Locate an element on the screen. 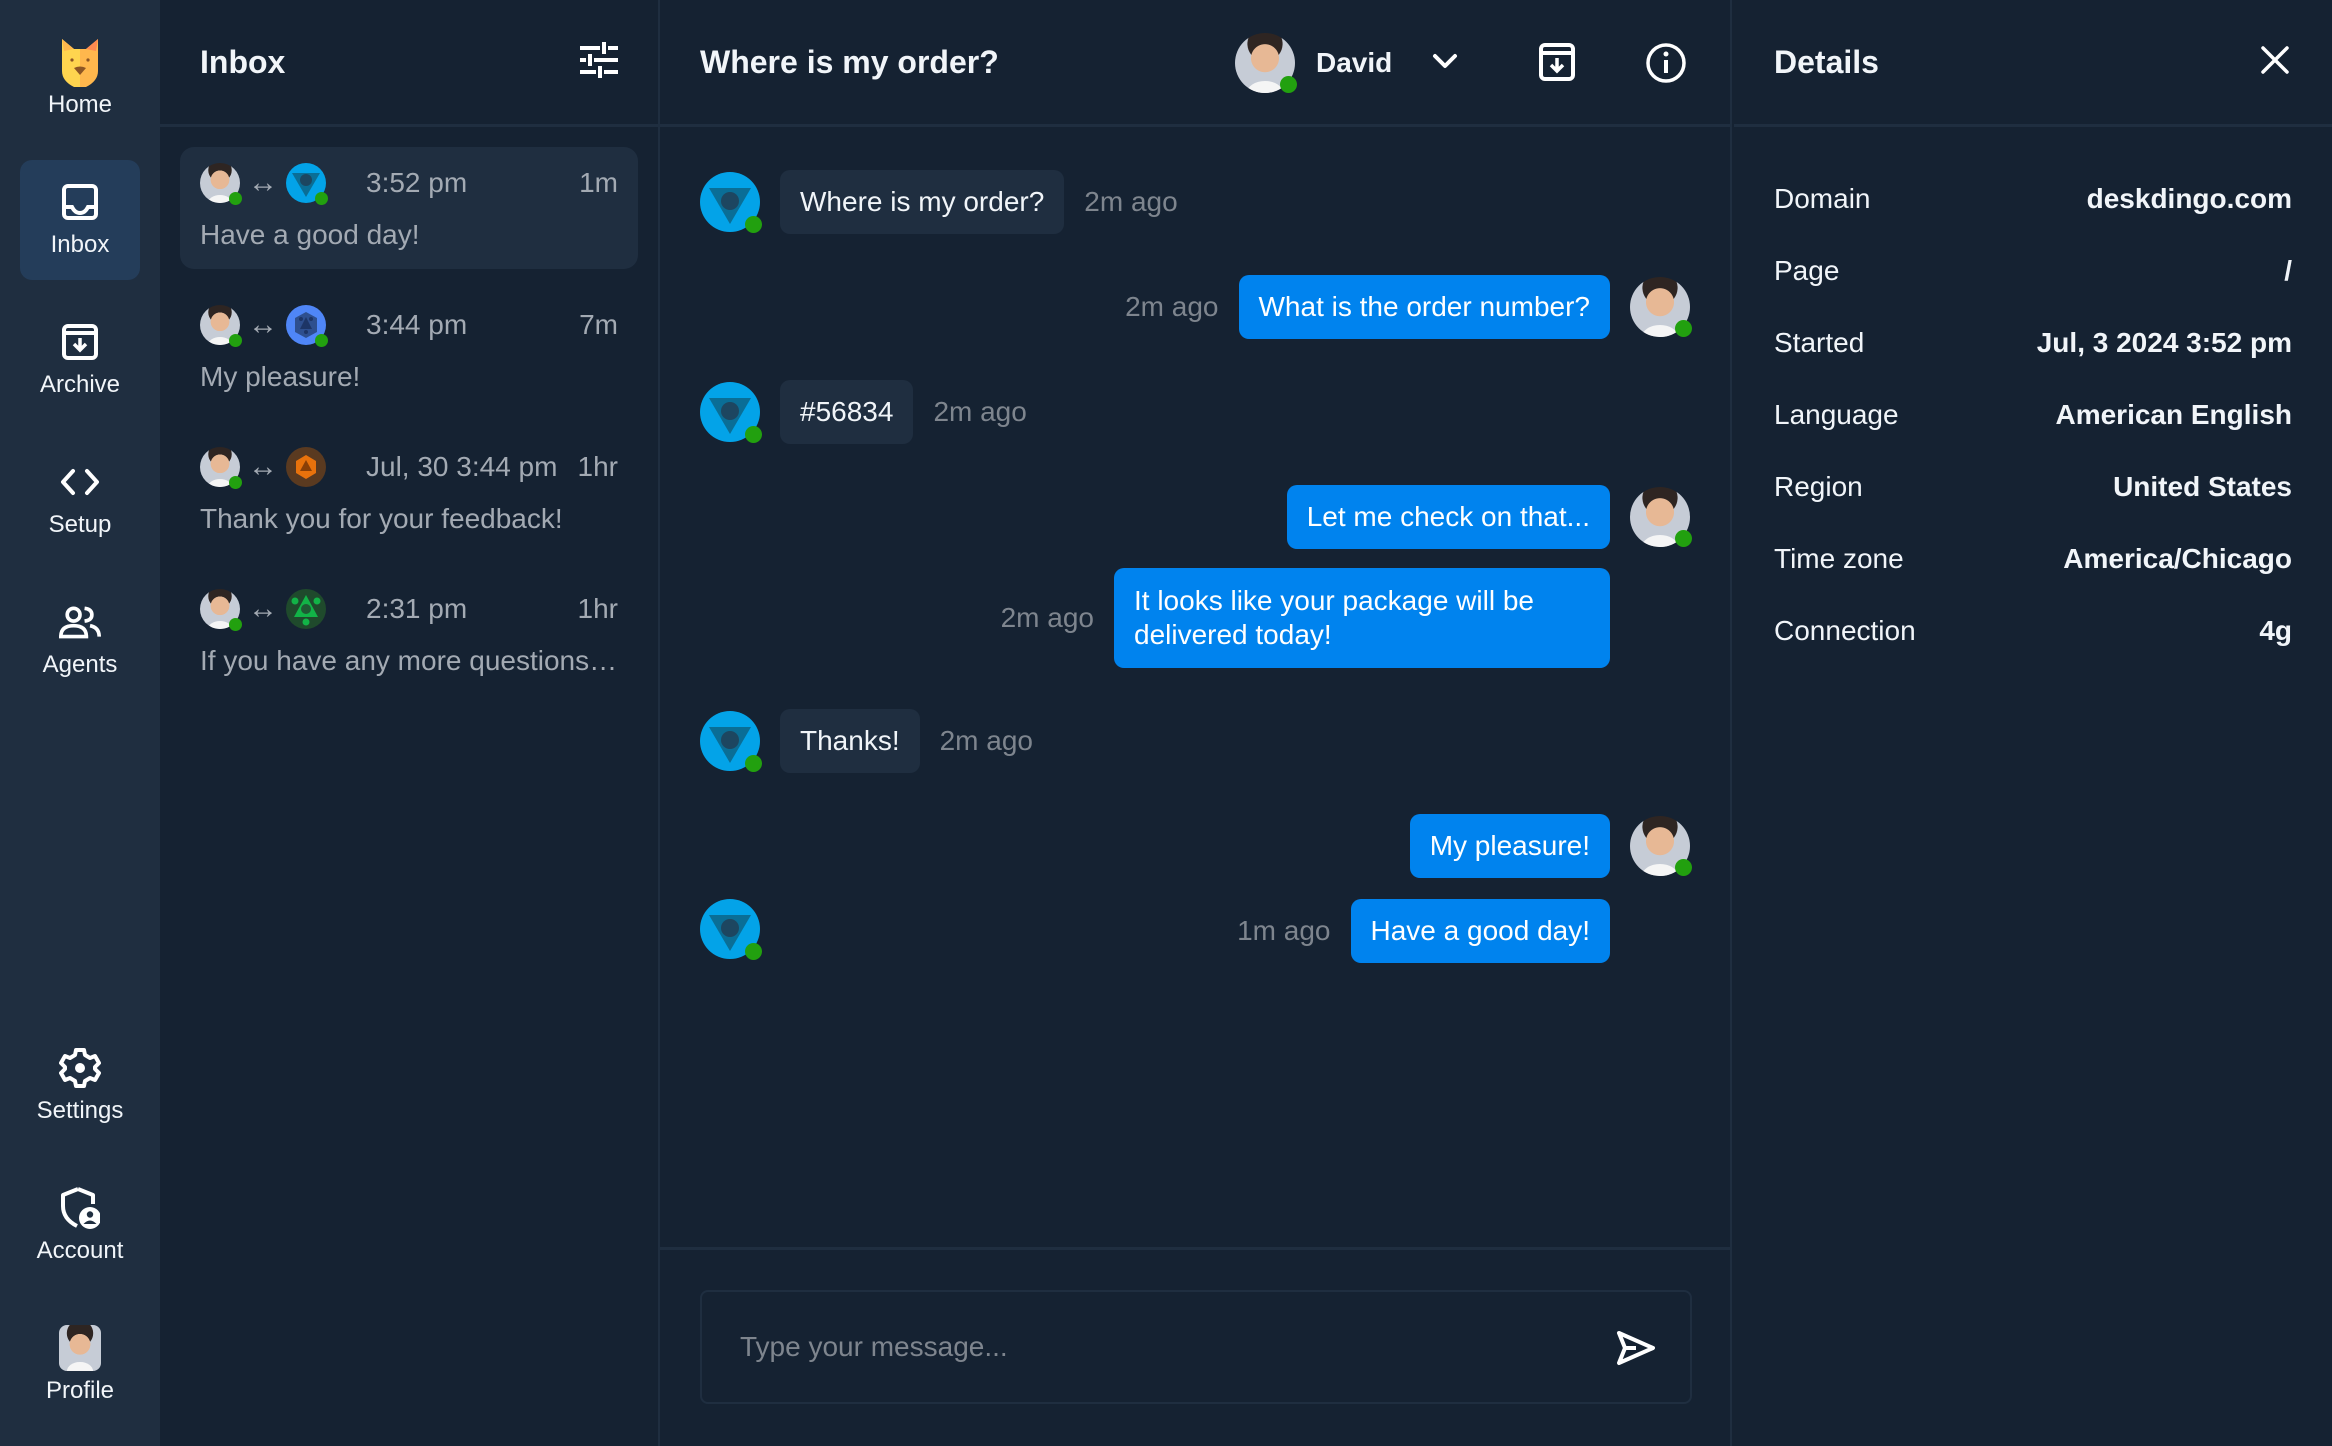  composer-divider is located at coordinates (1195, 1248).